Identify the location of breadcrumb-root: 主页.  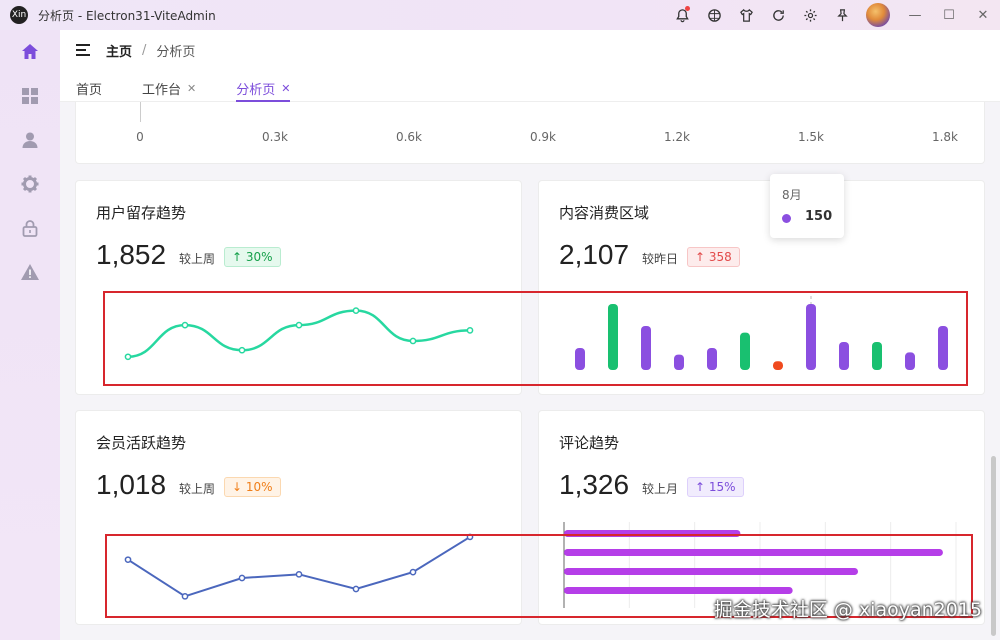
(119, 50).